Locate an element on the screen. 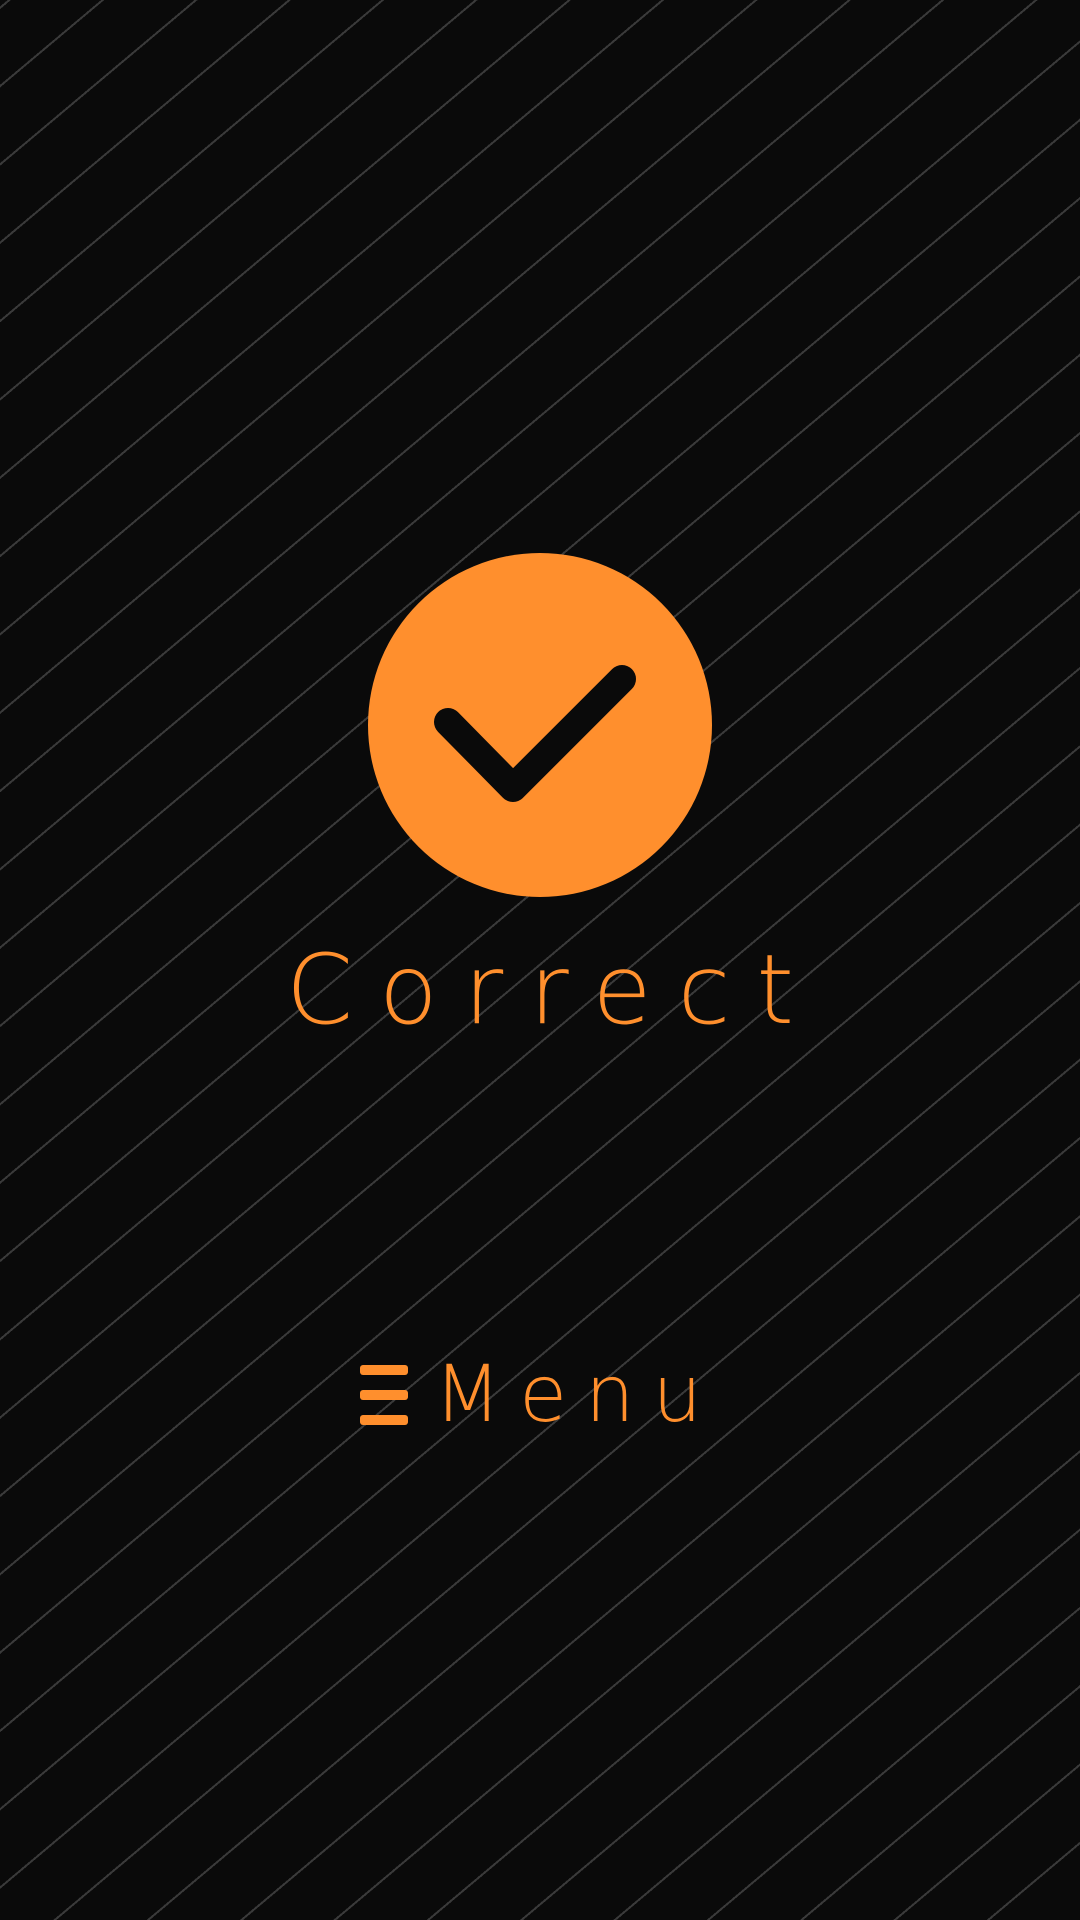 This screenshot has width=1080, height=1920. result-badge is located at coordinates (540, 725).